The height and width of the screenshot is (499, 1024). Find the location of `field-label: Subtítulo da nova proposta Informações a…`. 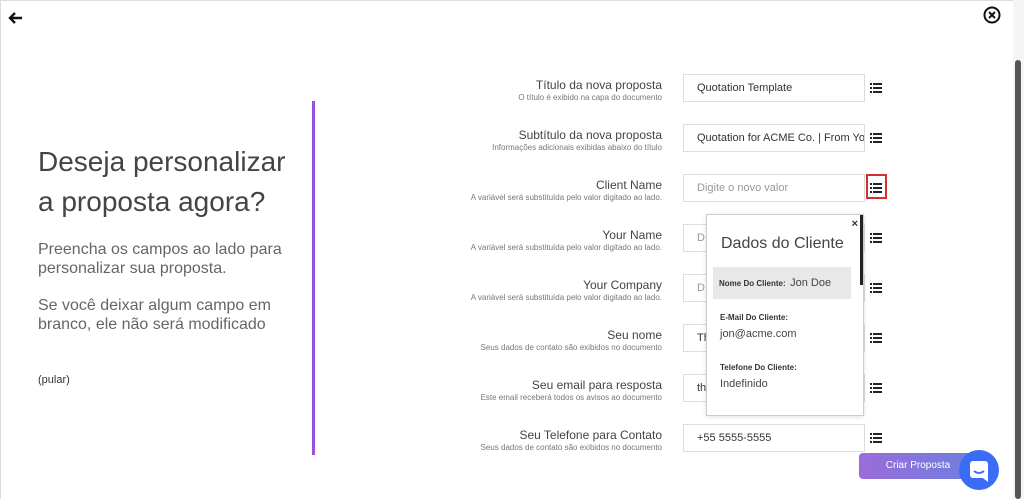

field-label: Subtítulo da nova proposta Informações a… is located at coordinates (577, 140).